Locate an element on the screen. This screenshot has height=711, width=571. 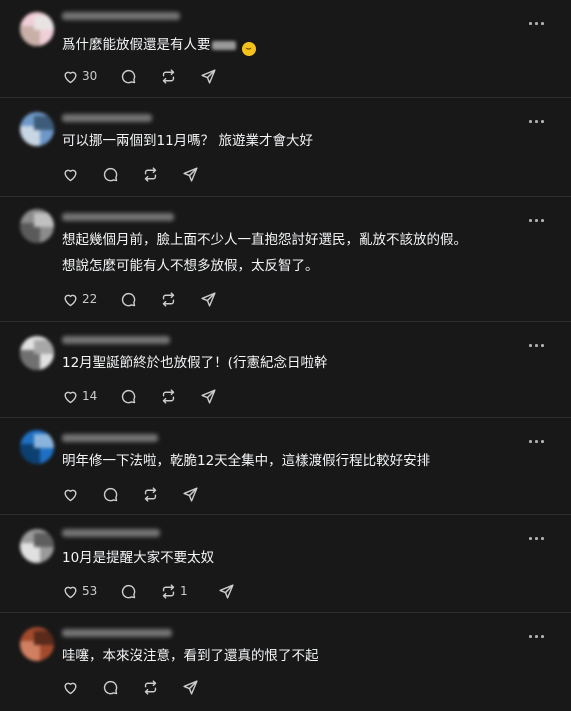
post-text-line-2: 想說怎麼可能有人不想多放假，太反智了。 is located at coordinates (190, 266).